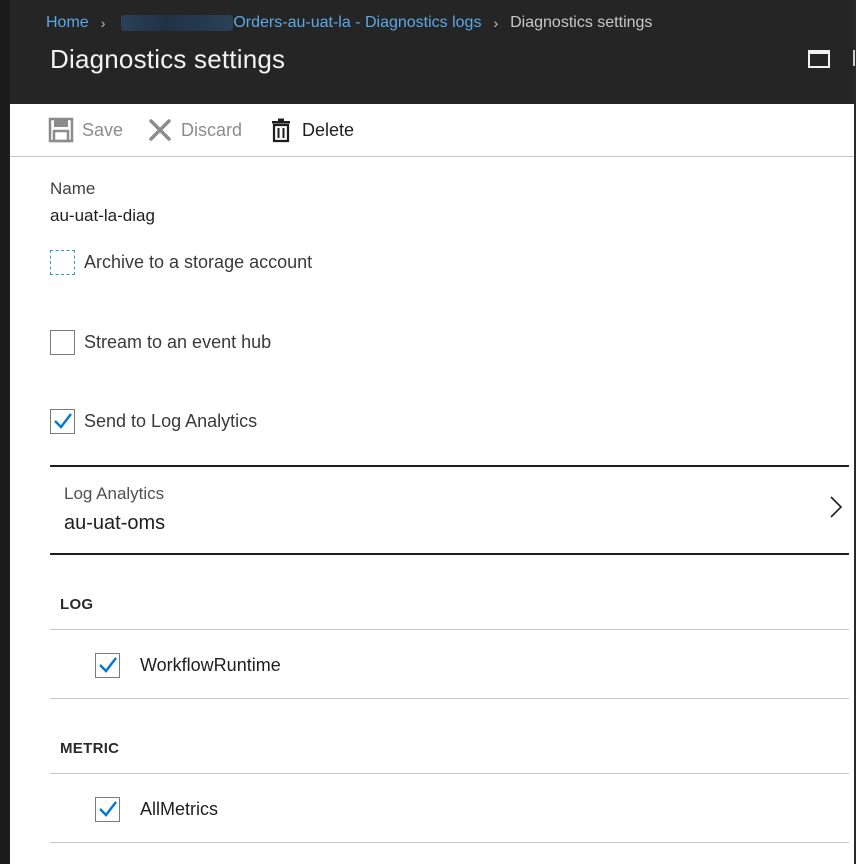  I want to click on log-divider-bottom, so click(449, 698).